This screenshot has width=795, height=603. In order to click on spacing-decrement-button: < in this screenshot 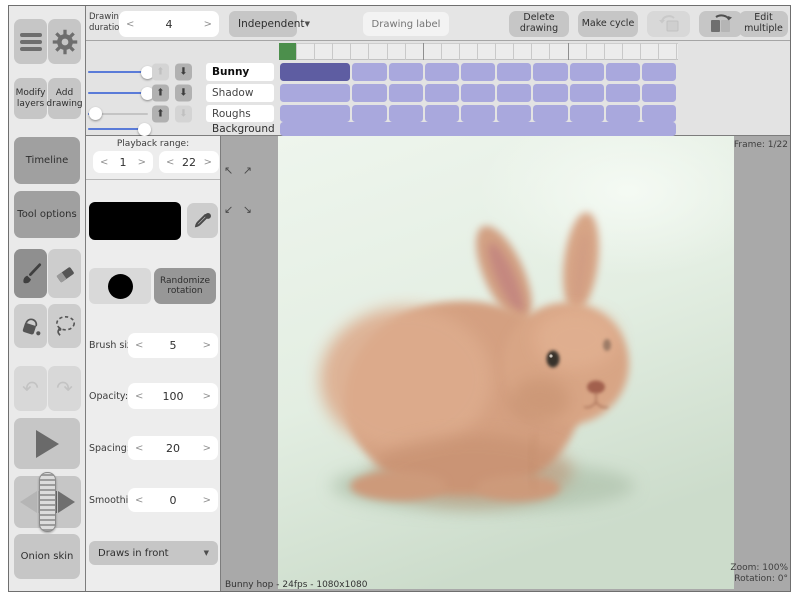, I will do `click(139, 448)`.